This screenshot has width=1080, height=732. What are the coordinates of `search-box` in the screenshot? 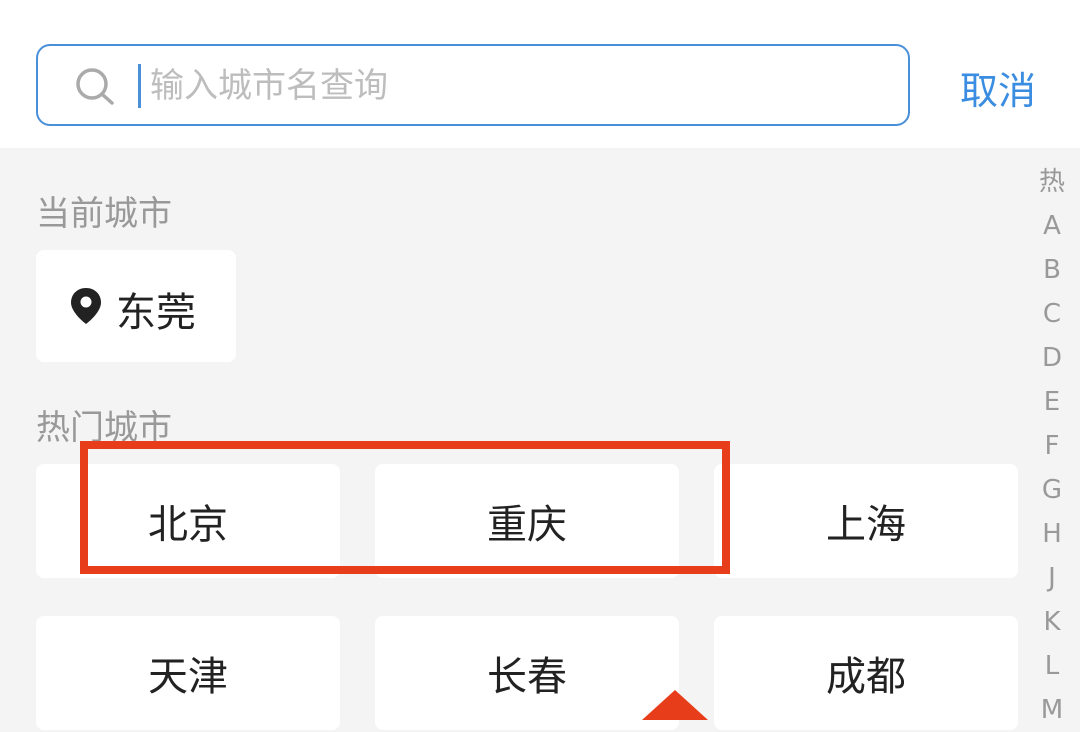 It's located at (473, 85).